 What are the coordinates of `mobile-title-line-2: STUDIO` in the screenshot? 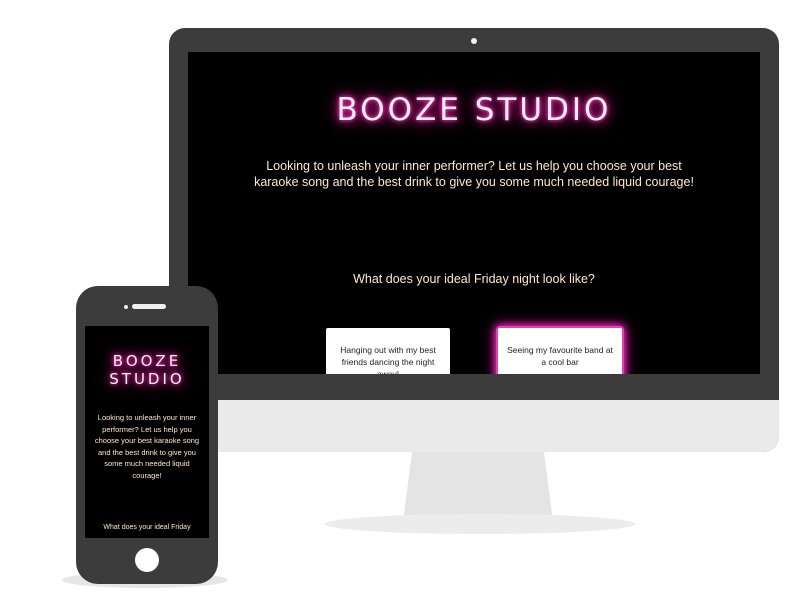 It's located at (147, 379).